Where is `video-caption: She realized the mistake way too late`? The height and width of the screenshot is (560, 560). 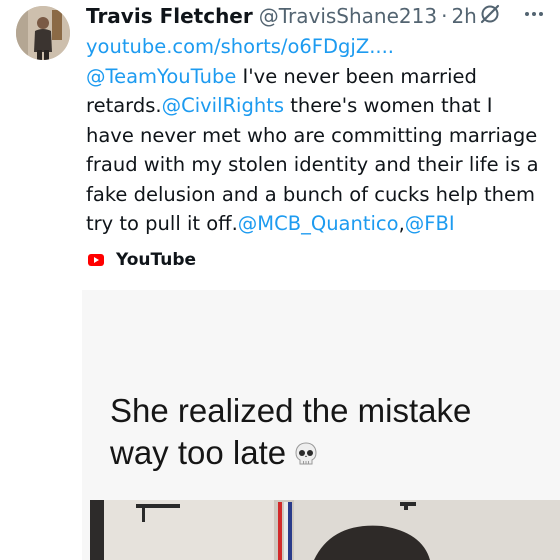 video-caption: She realized the mistake way too late is located at coordinates (290, 432).